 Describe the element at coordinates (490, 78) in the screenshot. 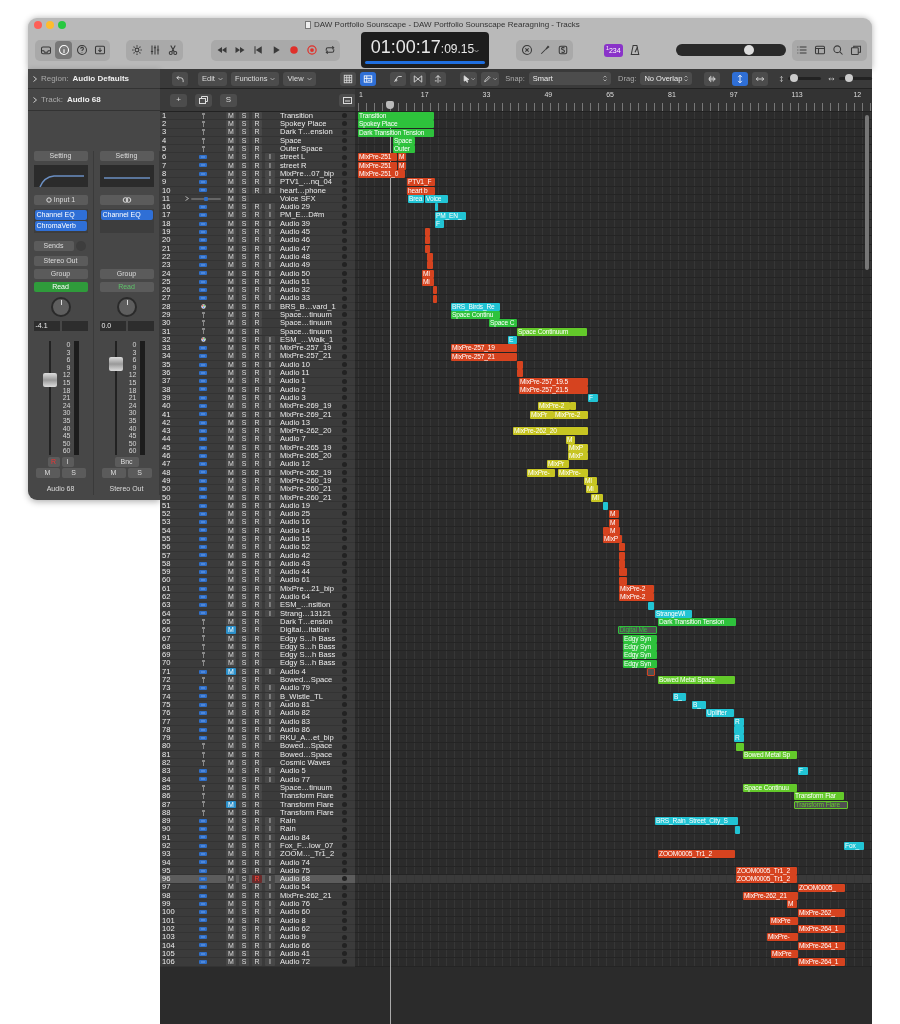

I see `pencil-button` at that location.